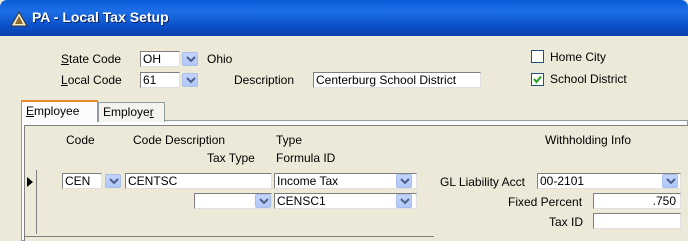  Describe the element at coordinates (397, 80) in the screenshot. I see `description-input: Centerburg School District` at that location.